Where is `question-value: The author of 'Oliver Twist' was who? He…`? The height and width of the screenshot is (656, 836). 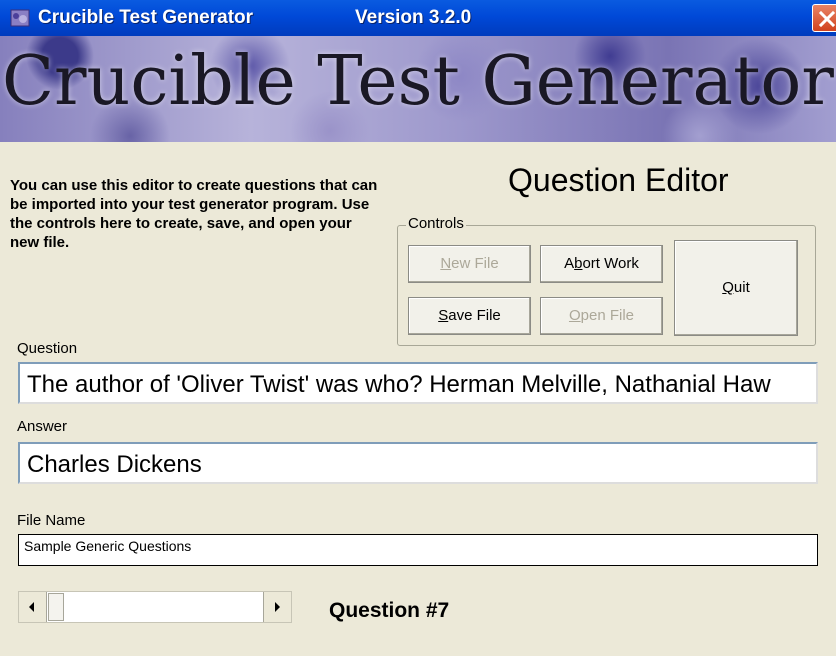
question-value: The author of 'Oliver Twist' was who? He… is located at coordinates (399, 384).